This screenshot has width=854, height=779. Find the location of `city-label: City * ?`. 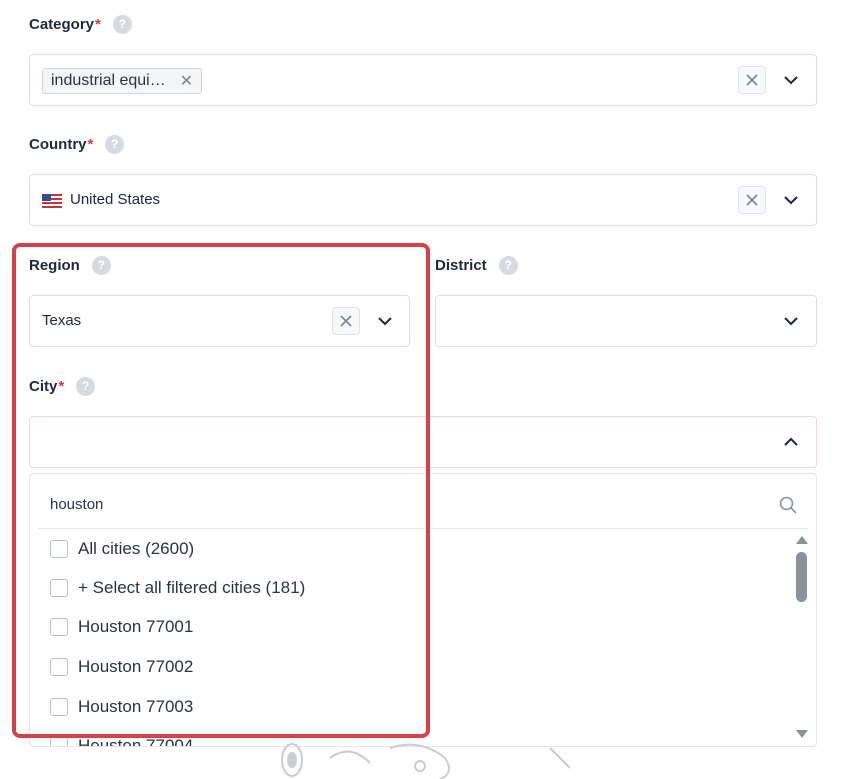

city-label: City * ? is located at coordinates (62, 386).